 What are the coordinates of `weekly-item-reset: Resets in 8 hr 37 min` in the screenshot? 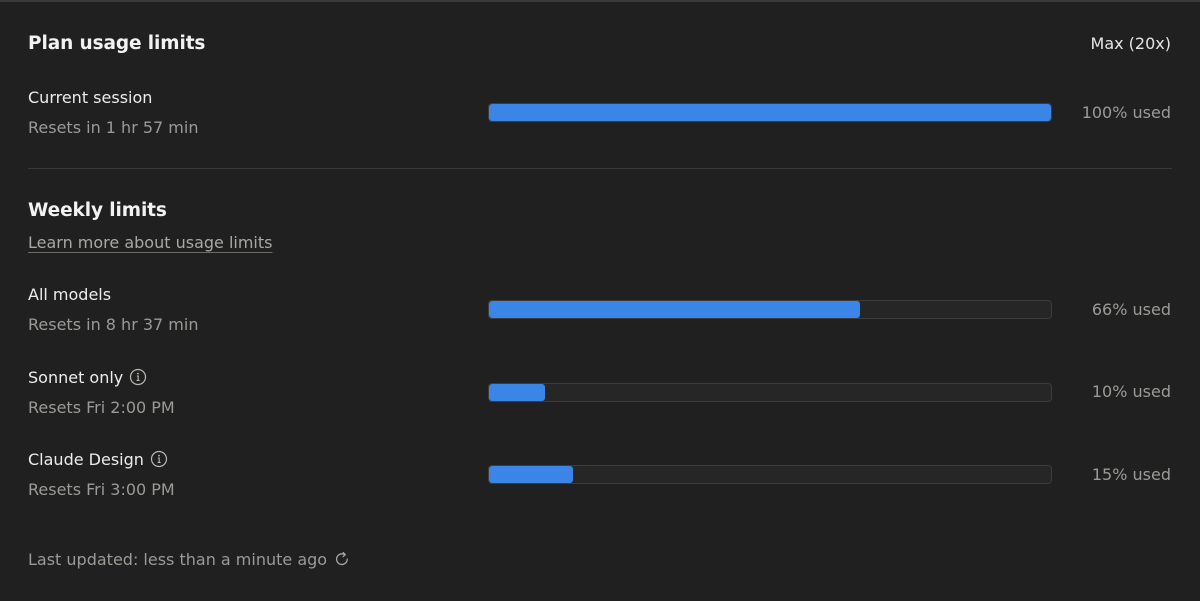 It's located at (113, 324).